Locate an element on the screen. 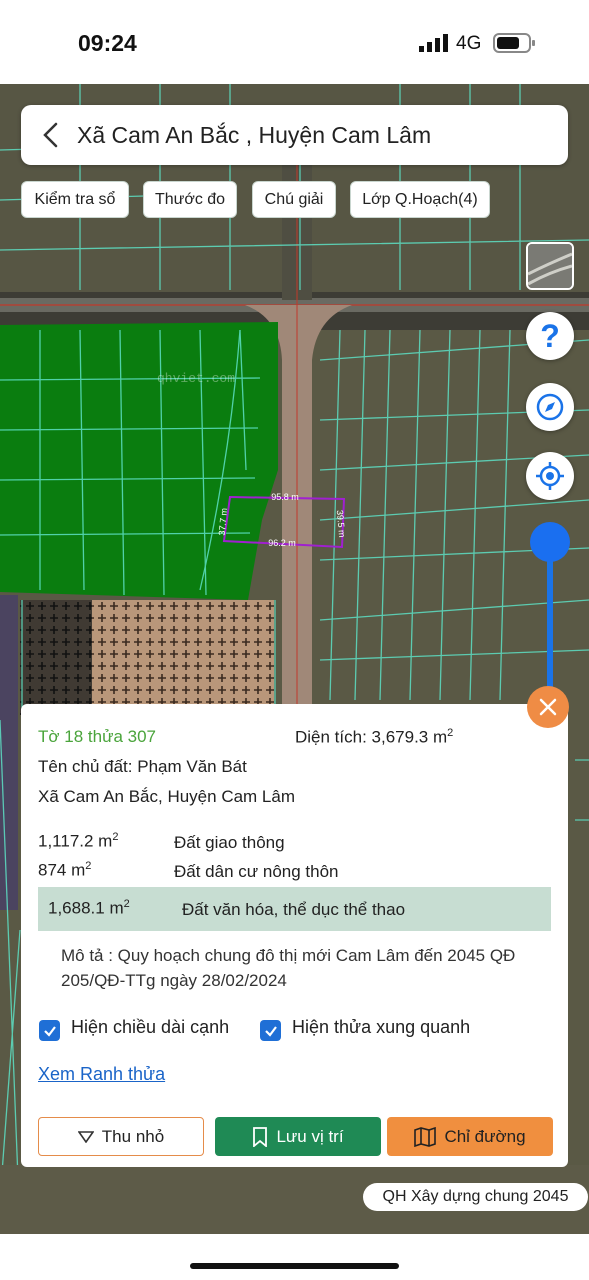  crosshair-icon is located at coordinates (550, 476).